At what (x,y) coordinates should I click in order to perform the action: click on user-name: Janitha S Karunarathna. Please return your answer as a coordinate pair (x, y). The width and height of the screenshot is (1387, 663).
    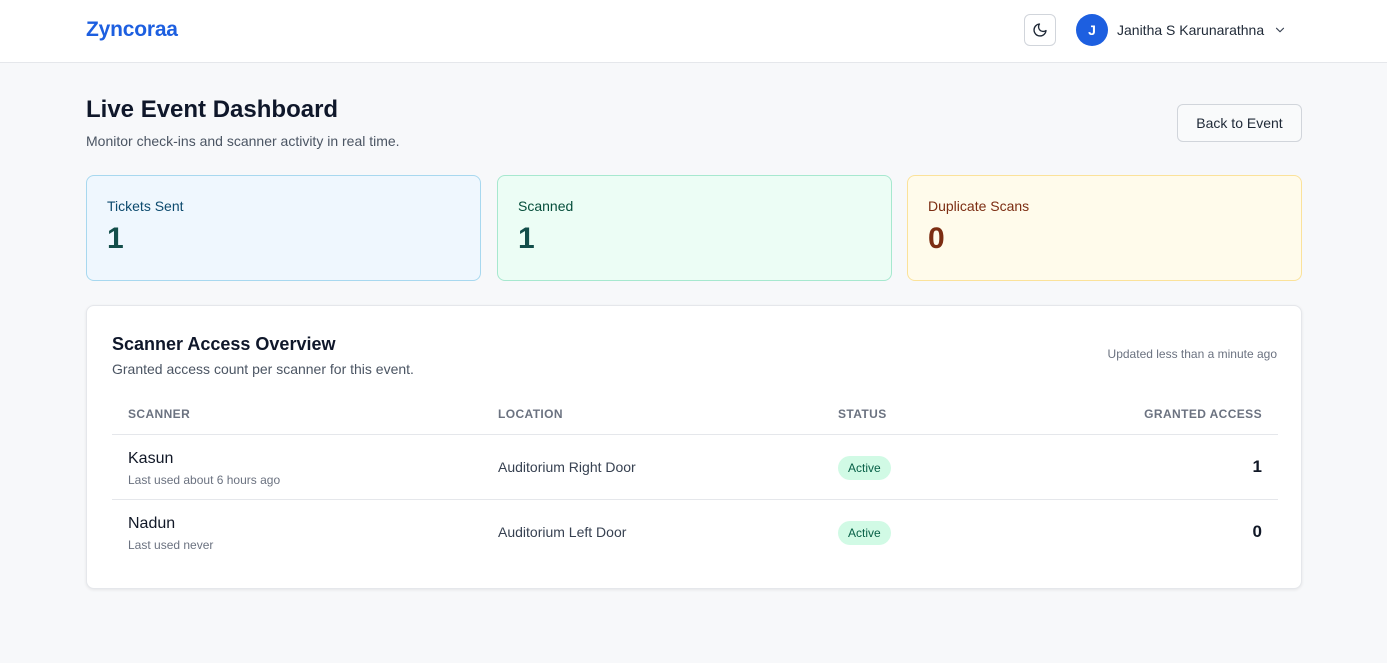
    Looking at the image, I should click on (1191, 30).